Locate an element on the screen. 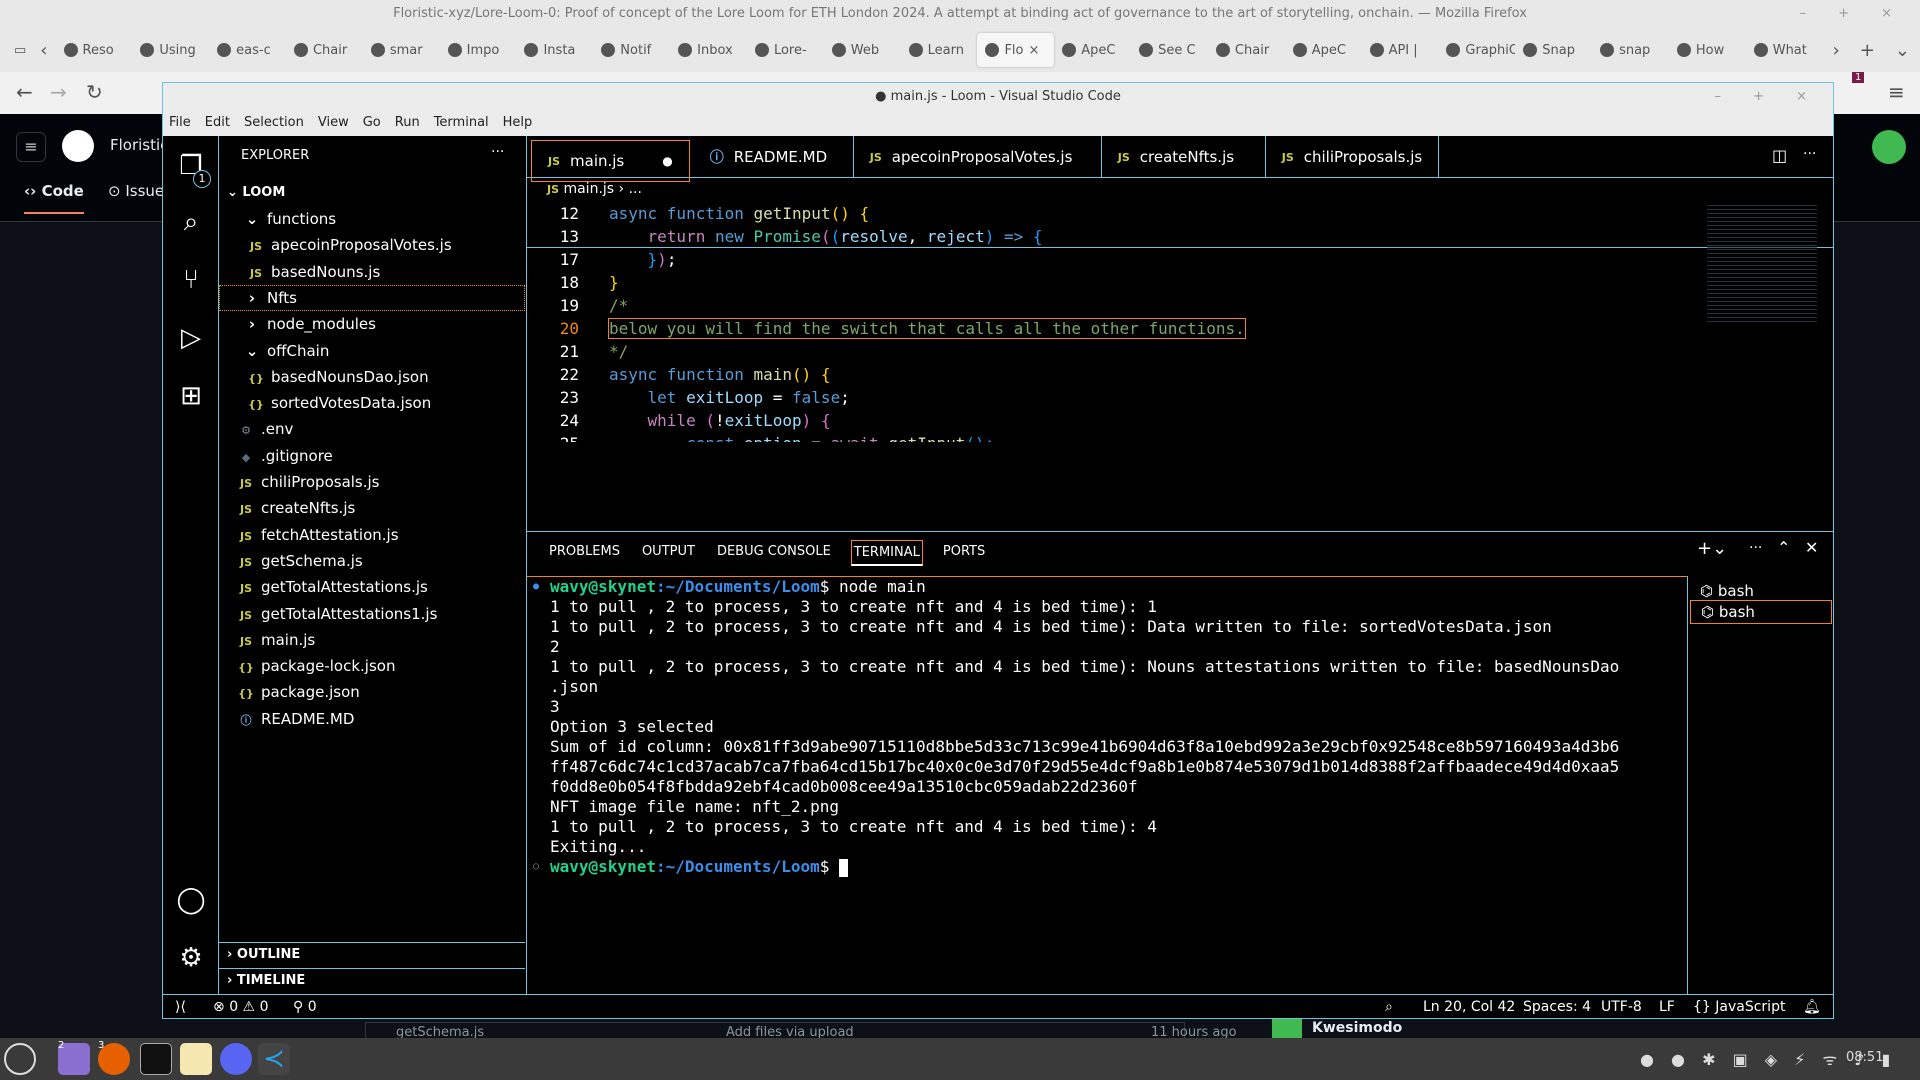 This screenshot has height=1080, width=1920. close-tab-icon: × is located at coordinates (1033, 50).